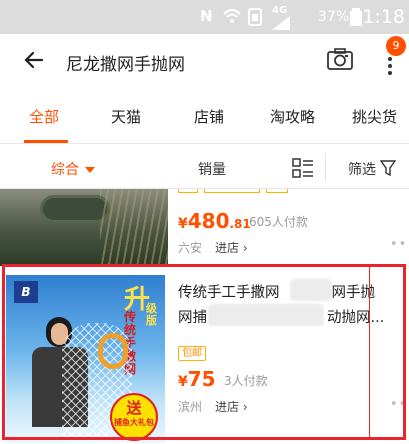 This screenshot has height=444, width=409. I want to click on network-type: 4G, so click(280, 10).